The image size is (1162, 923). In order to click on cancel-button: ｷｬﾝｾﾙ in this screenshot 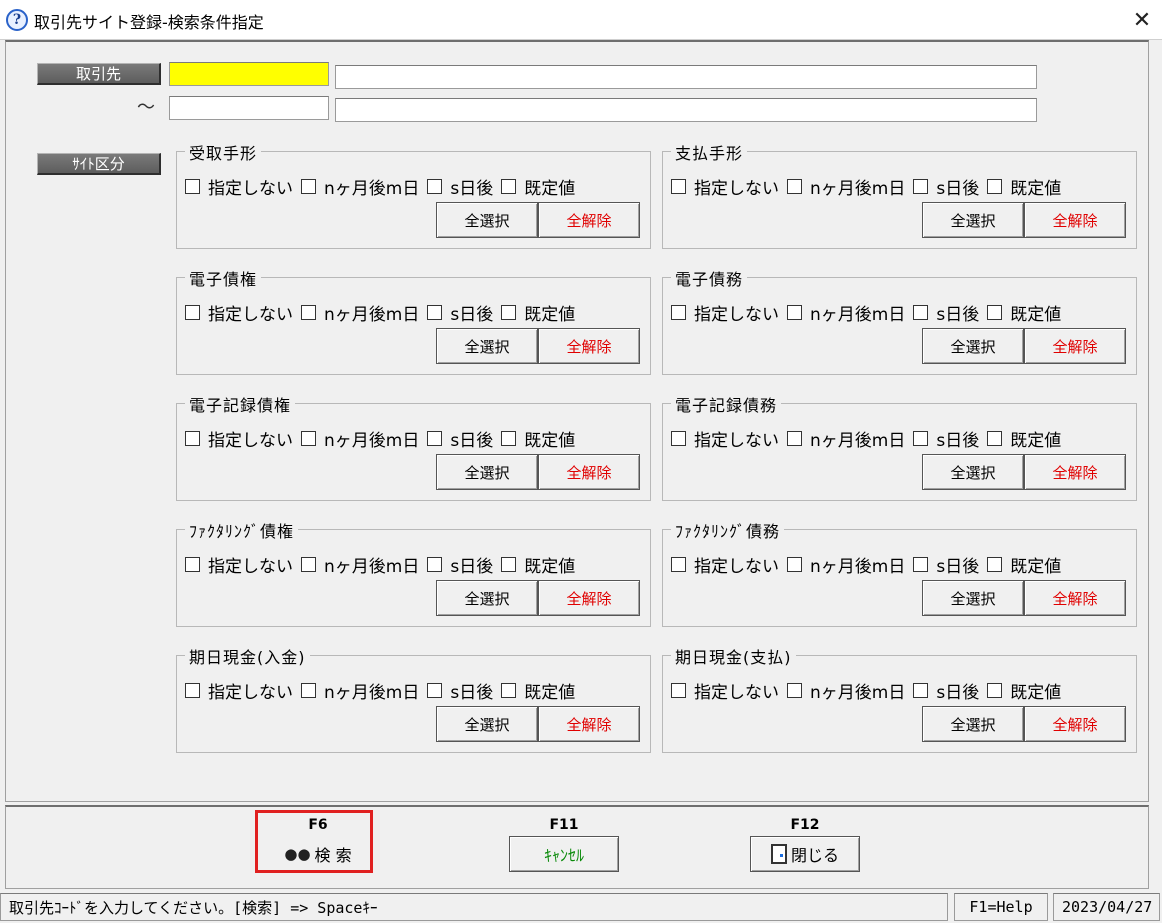, I will do `click(564, 854)`.